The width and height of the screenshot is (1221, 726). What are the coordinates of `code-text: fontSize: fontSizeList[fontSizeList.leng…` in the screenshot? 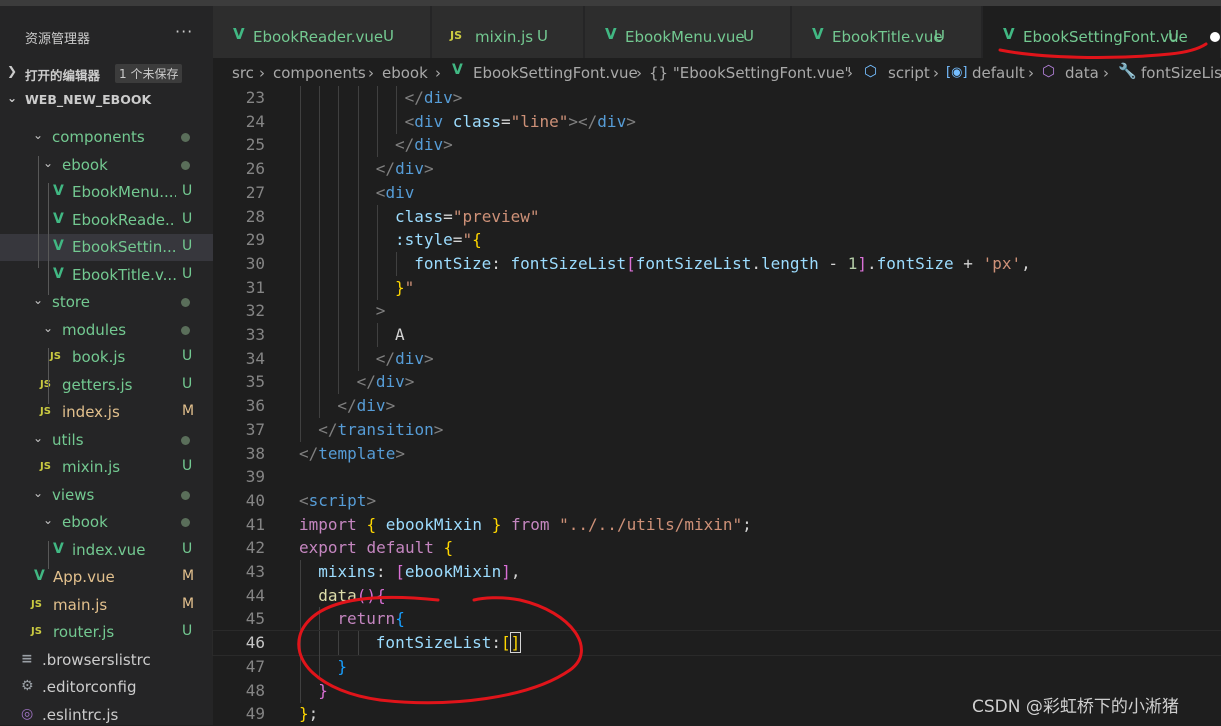 It's located at (722, 263).